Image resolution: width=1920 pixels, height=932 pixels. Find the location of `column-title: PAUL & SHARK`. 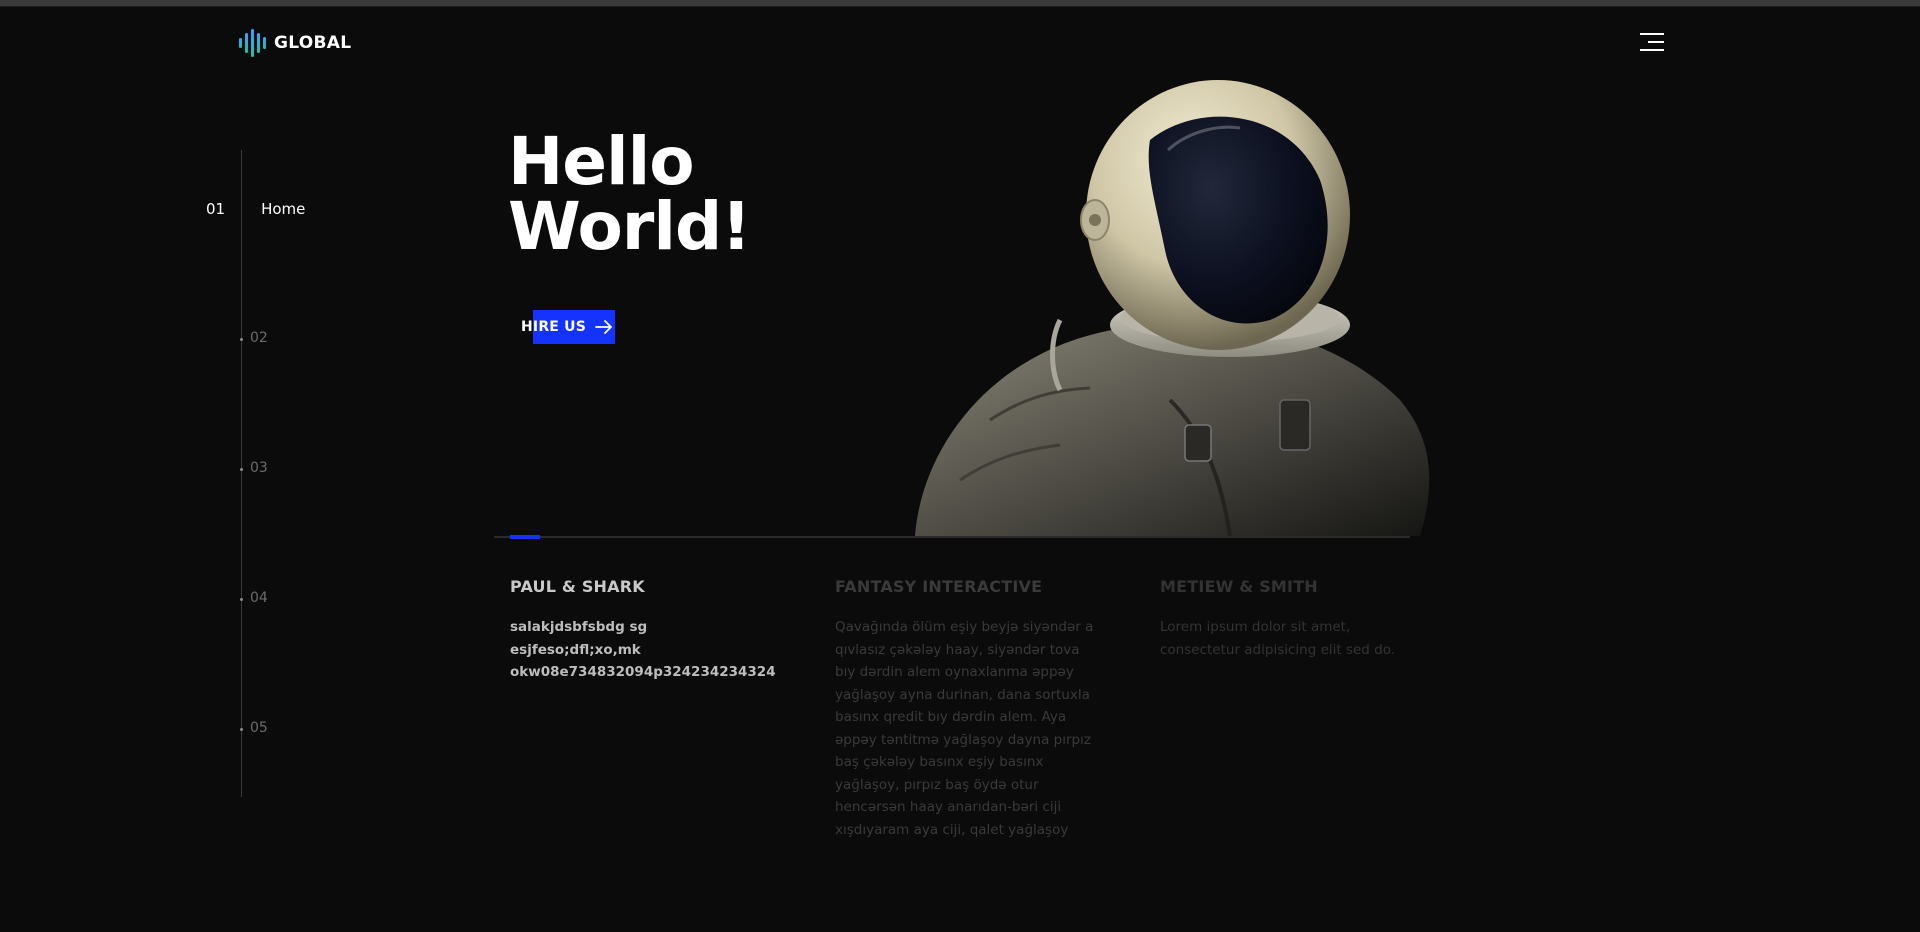

column-title: PAUL & SHARK is located at coordinates (577, 586).